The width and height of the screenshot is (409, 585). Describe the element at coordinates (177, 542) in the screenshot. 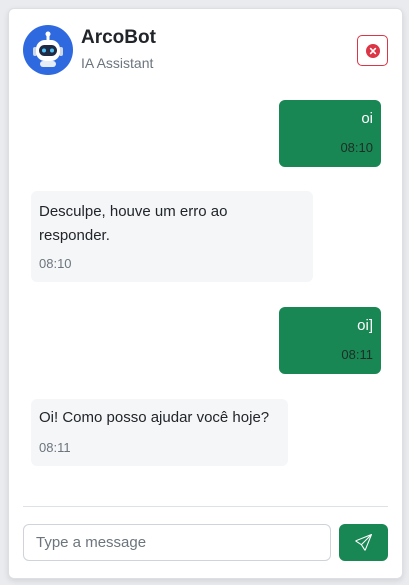

I see `message-input` at that location.